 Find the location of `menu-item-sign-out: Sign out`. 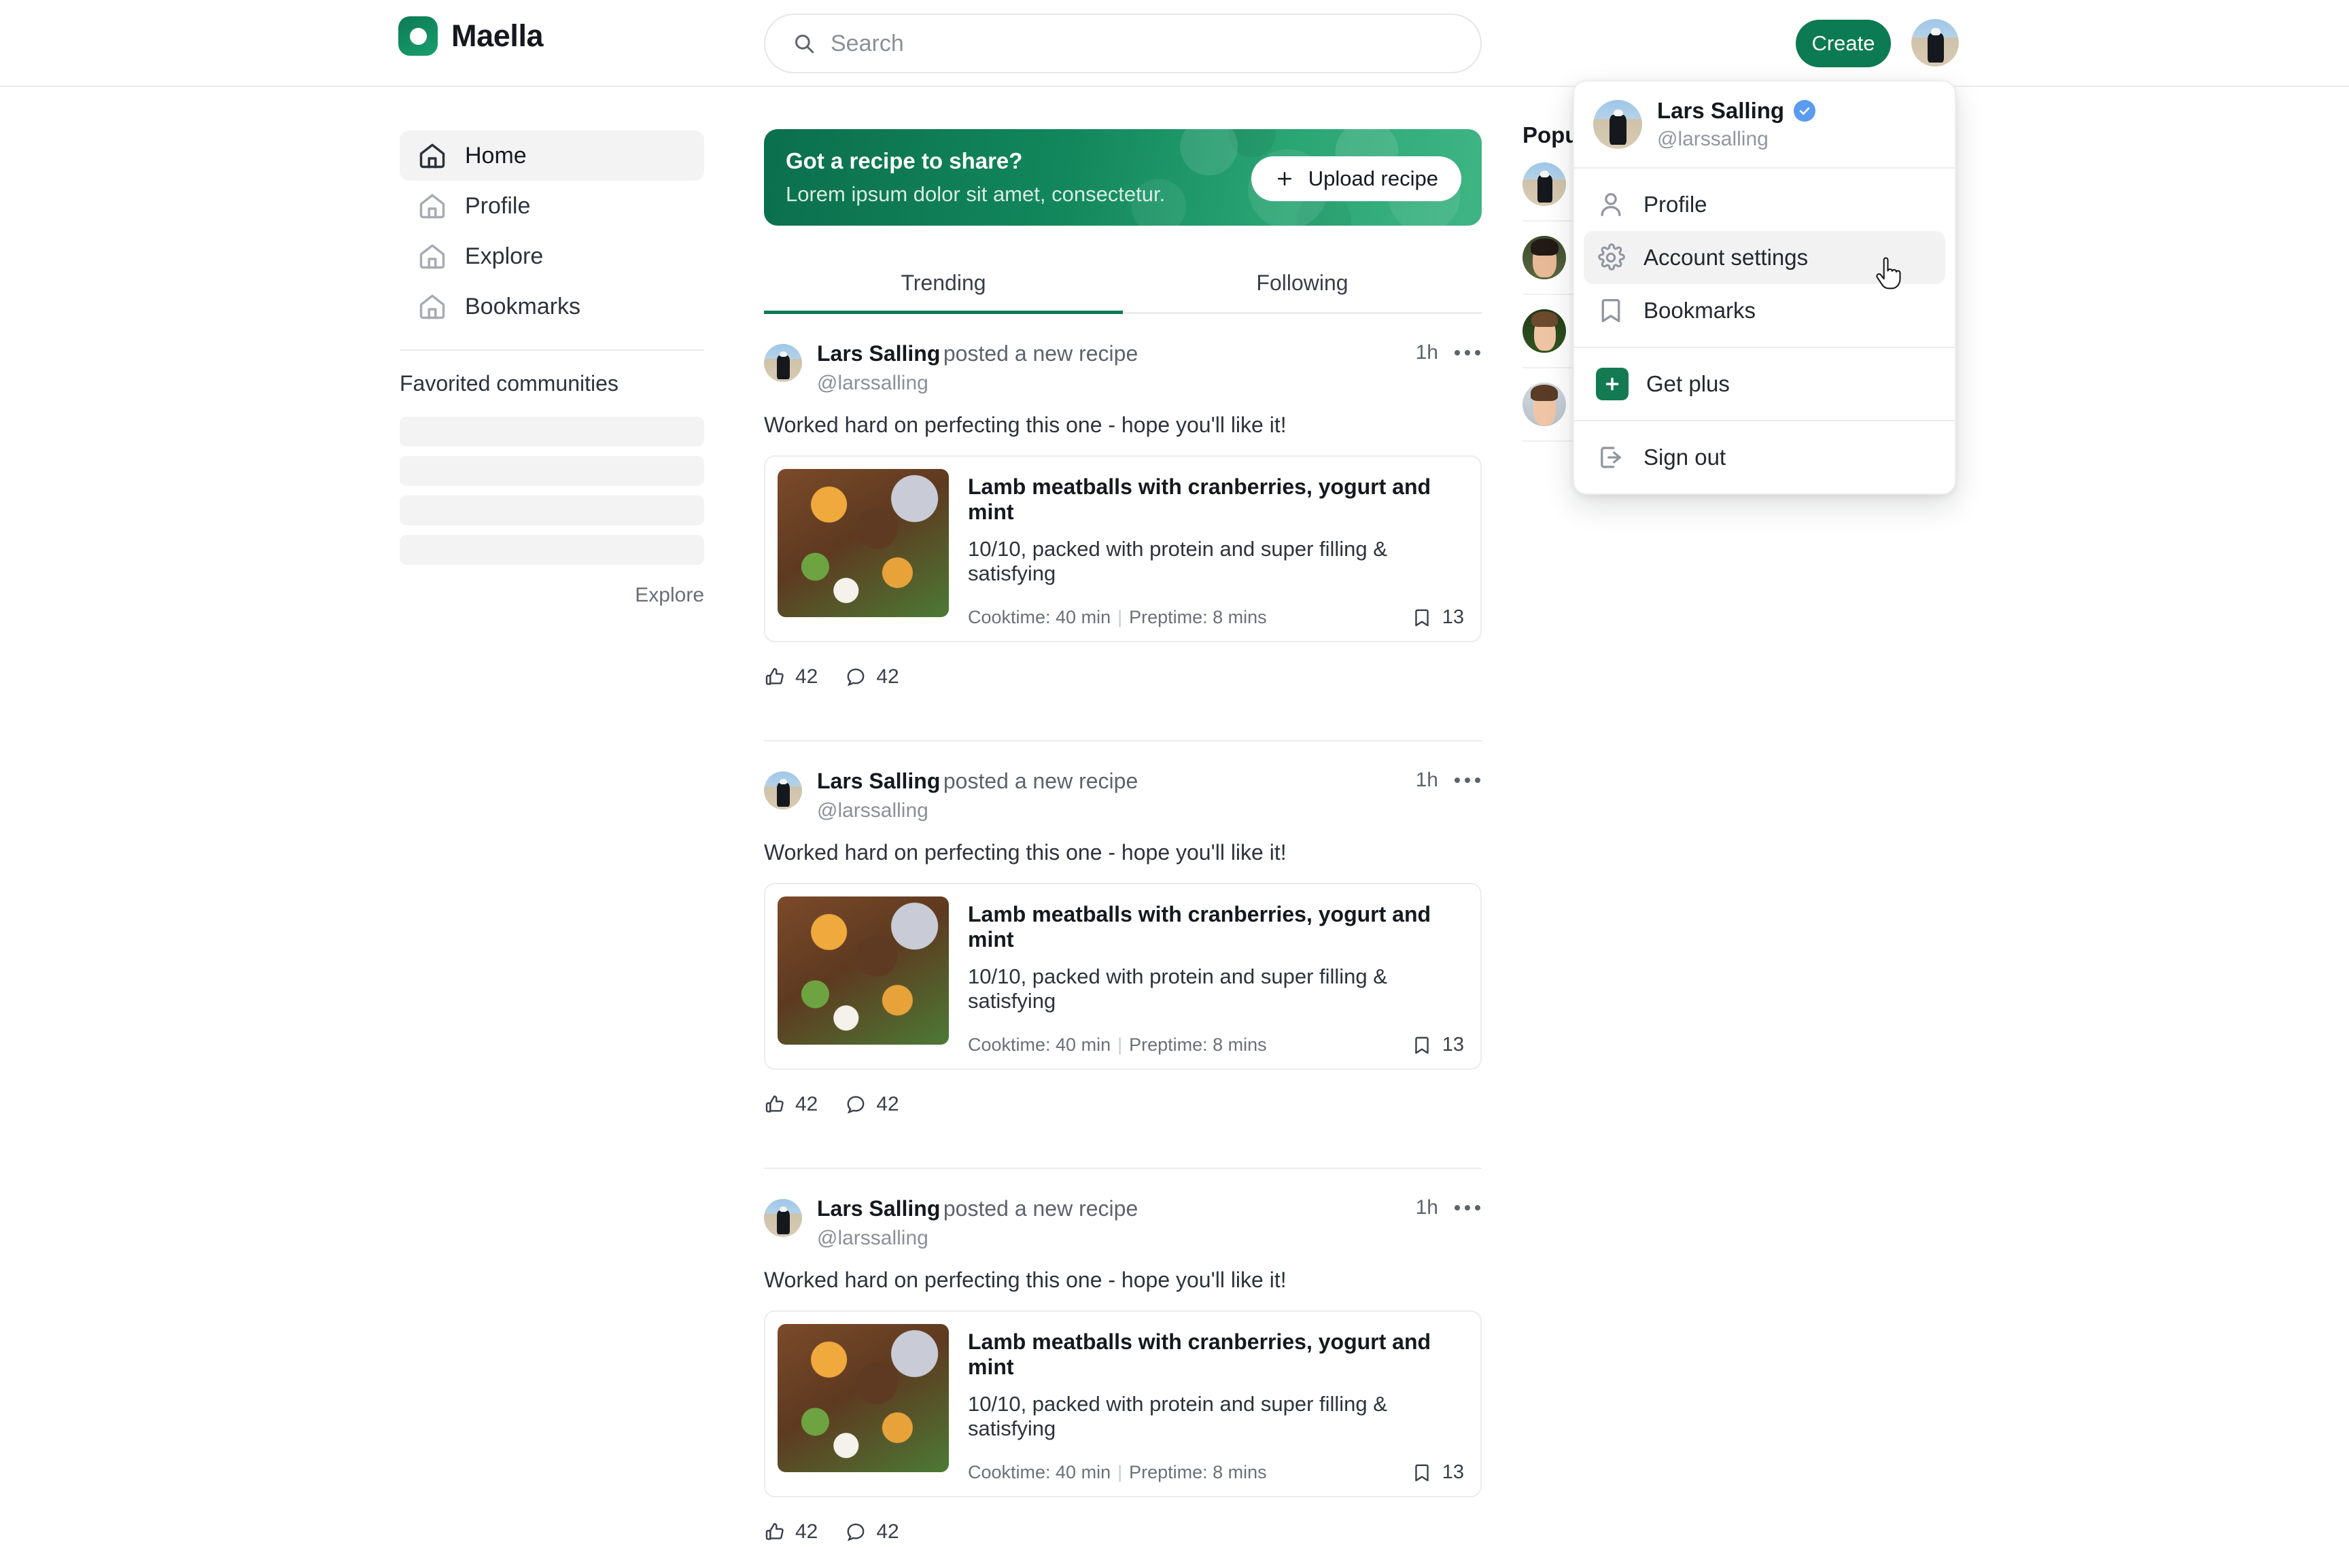

menu-item-sign-out: Sign out is located at coordinates (1764, 457).